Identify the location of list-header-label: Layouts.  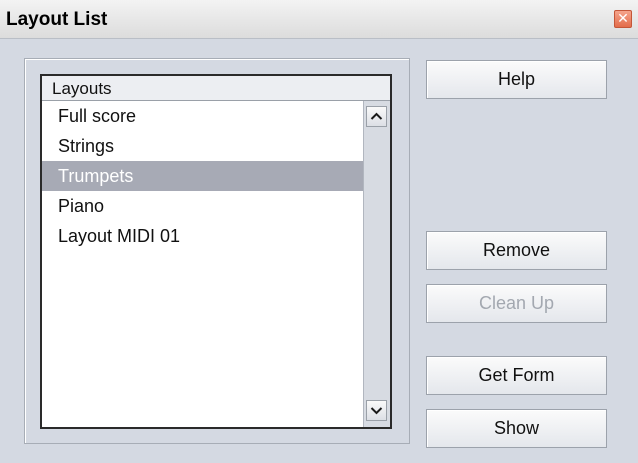
(82, 88).